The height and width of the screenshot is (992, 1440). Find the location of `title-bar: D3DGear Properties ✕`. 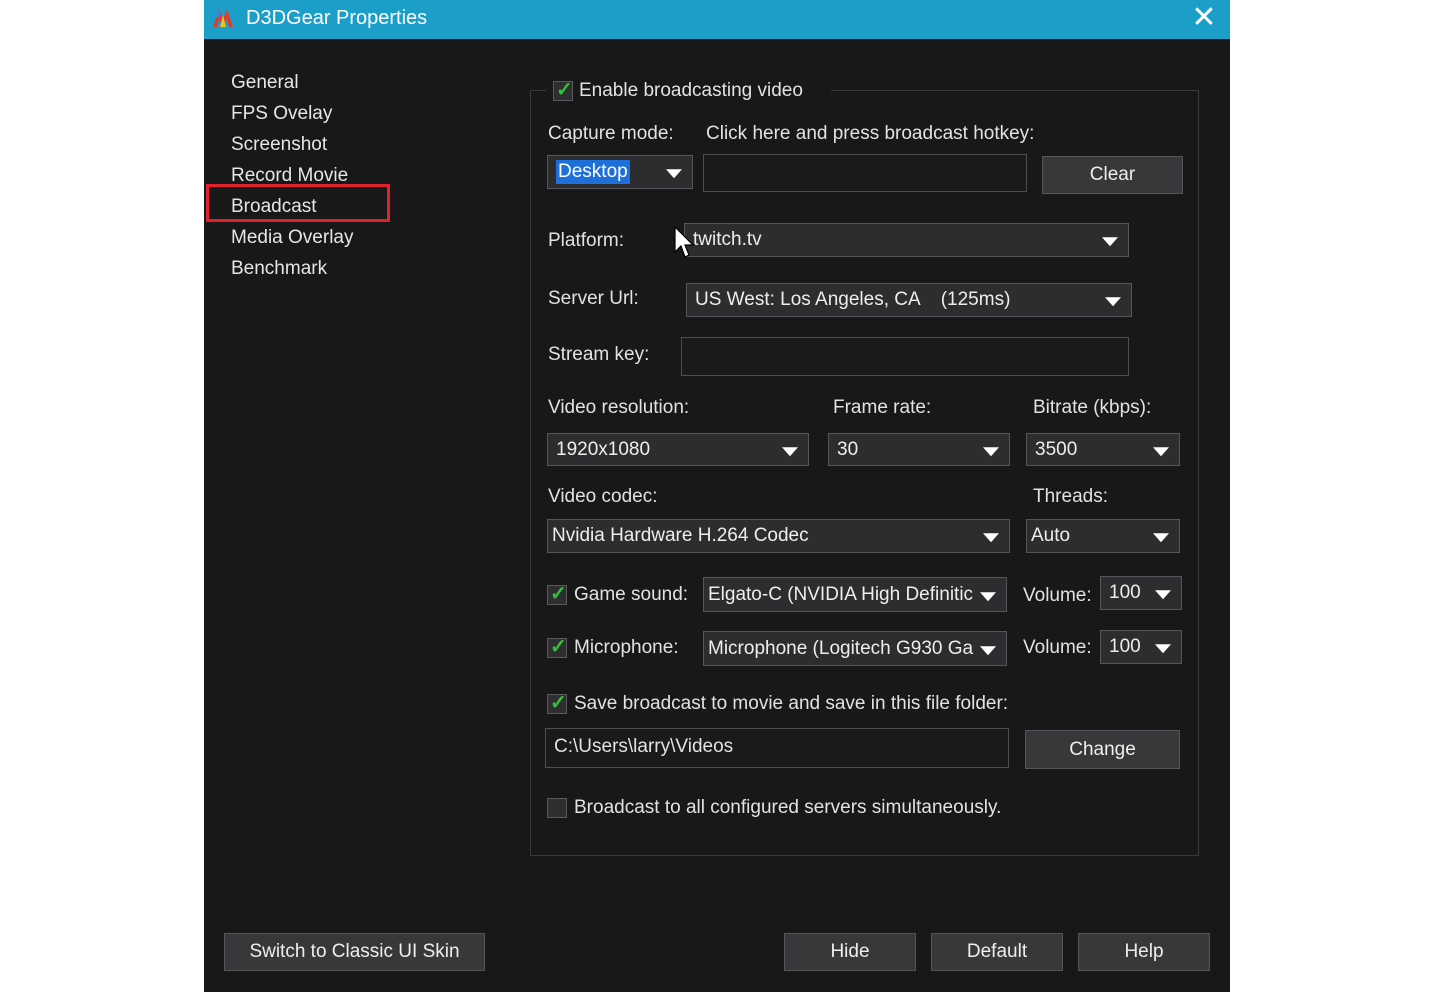

title-bar: D3DGear Properties ✕ is located at coordinates (717, 19).